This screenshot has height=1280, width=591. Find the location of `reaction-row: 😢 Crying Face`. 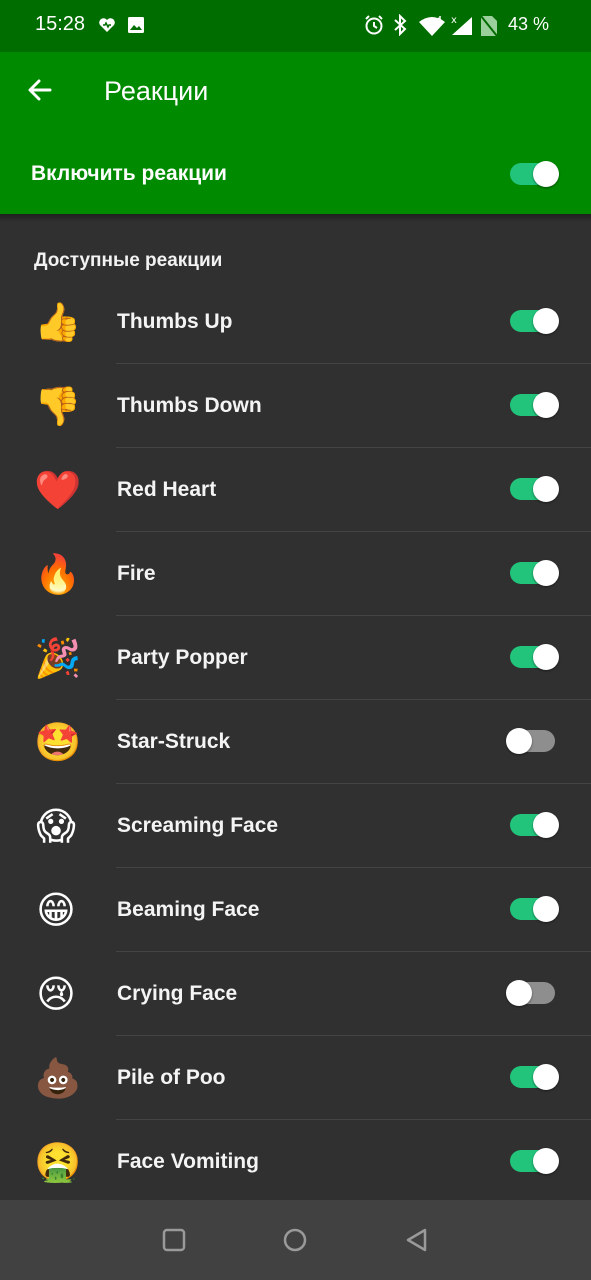

reaction-row: 😢 Crying Face is located at coordinates (295, 994).